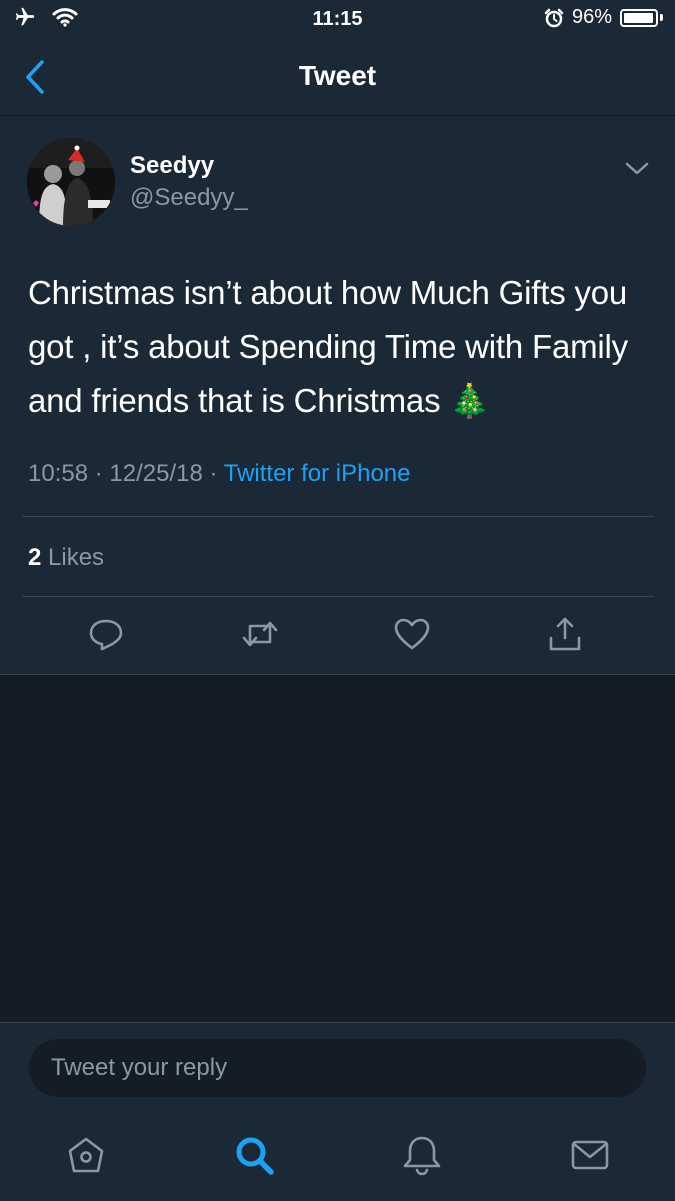 The width and height of the screenshot is (675, 1201). I want to click on author-handle: @Seedyy_, so click(189, 198).